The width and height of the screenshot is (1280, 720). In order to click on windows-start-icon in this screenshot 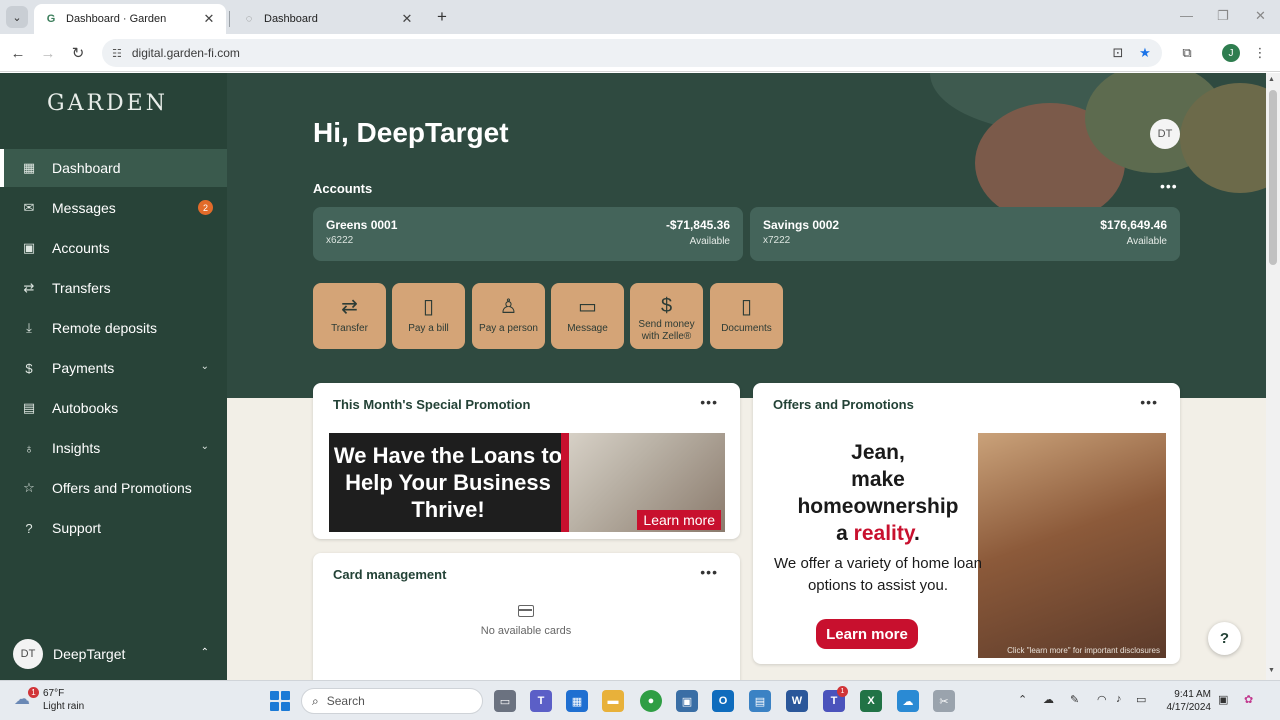, I will do `click(280, 701)`.